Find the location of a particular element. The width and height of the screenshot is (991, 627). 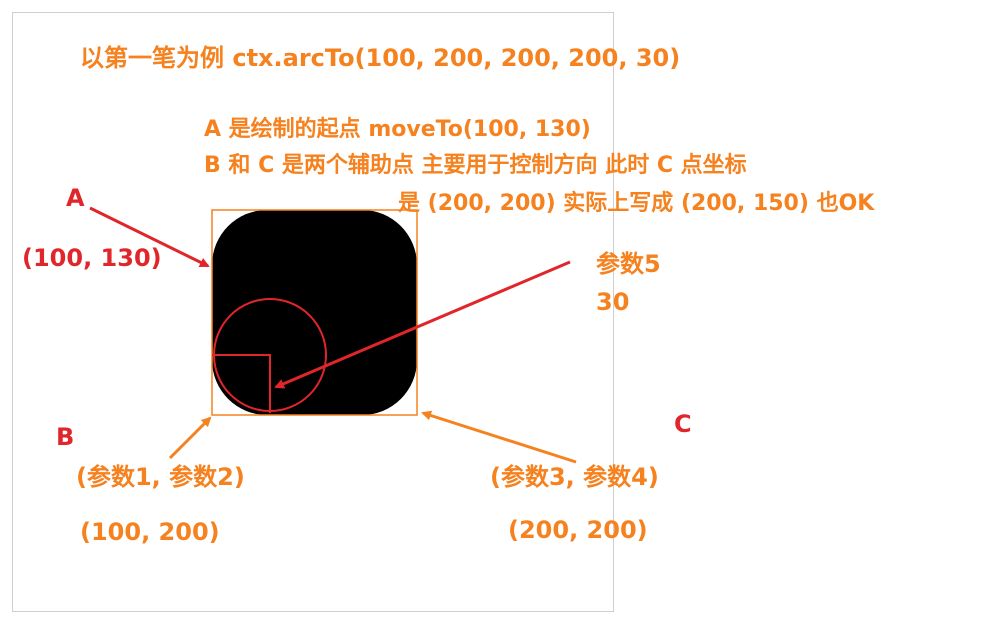

point-a-label: A is located at coordinates (75, 198).